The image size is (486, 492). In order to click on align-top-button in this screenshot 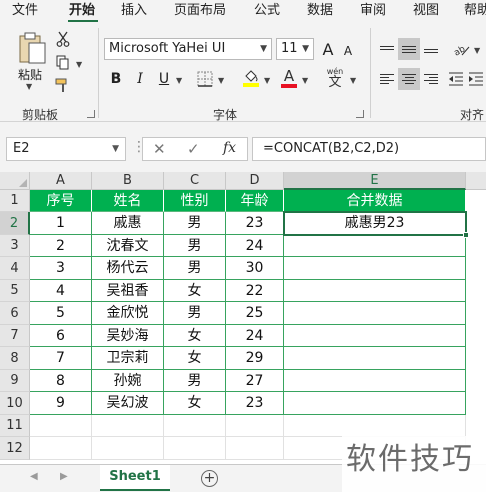, I will do `click(387, 49)`.